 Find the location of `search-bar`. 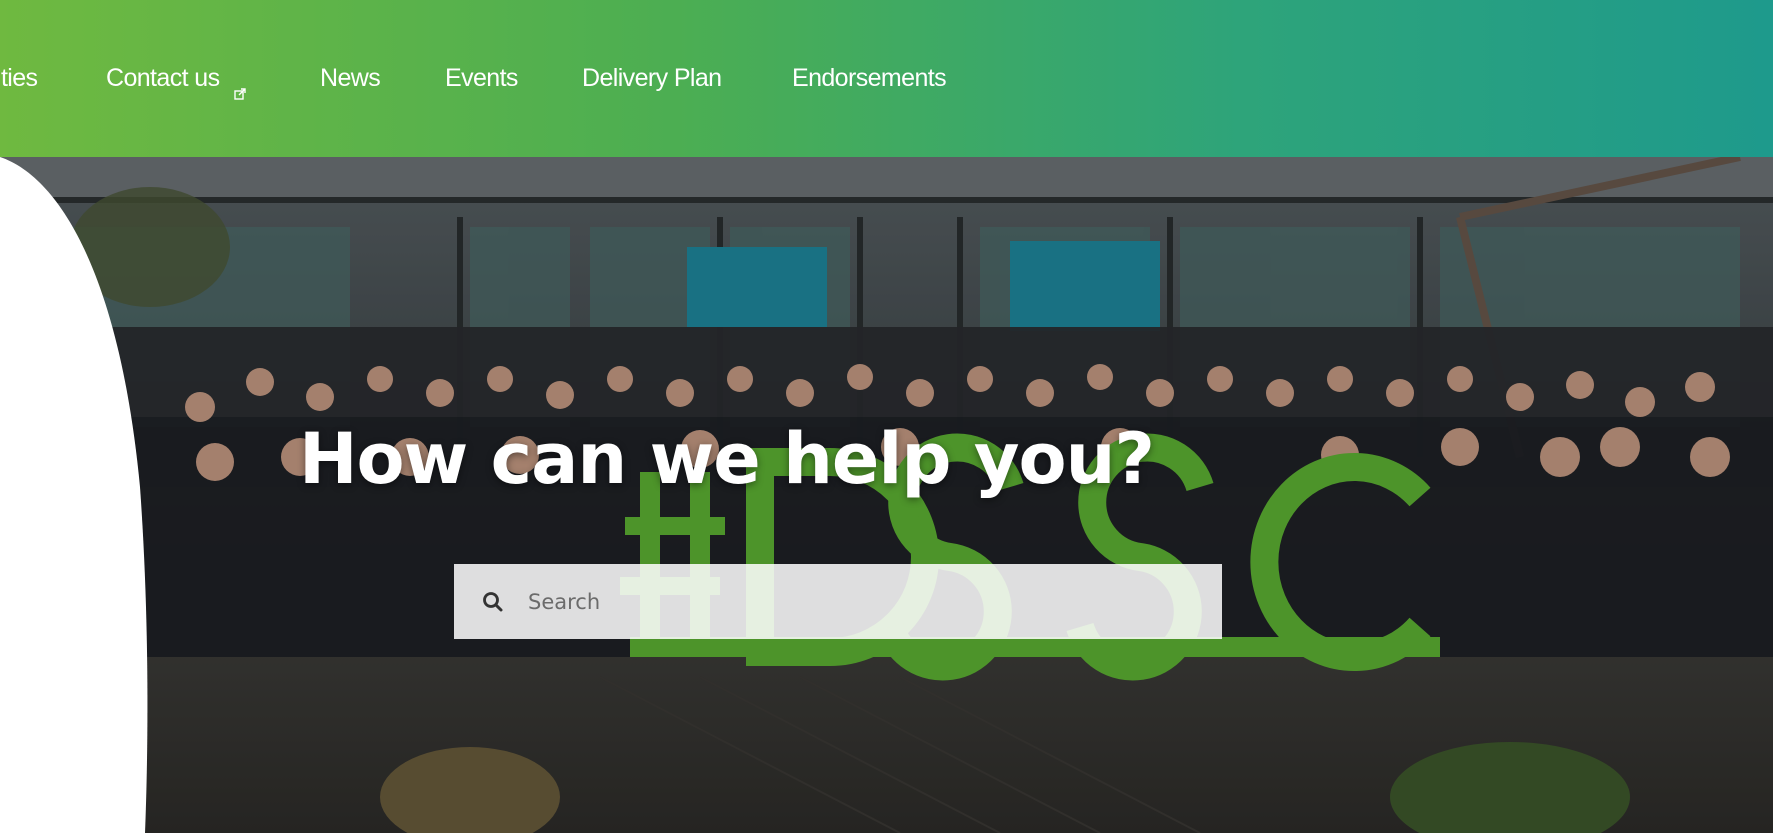

search-bar is located at coordinates (838, 601).